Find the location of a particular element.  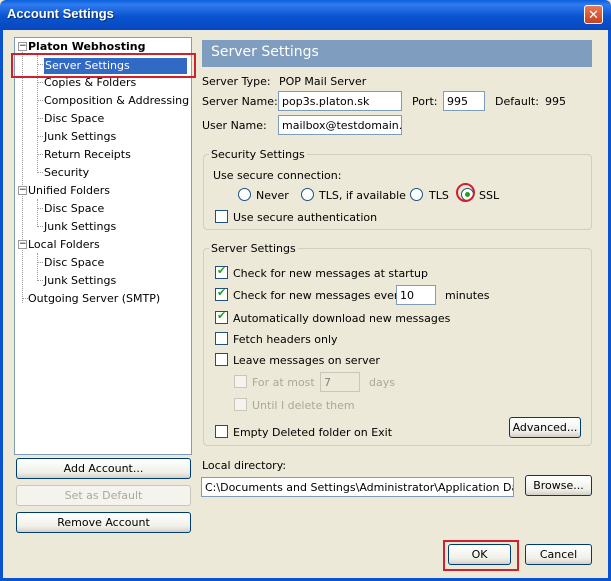

radio-never-label: Never is located at coordinates (272, 195).